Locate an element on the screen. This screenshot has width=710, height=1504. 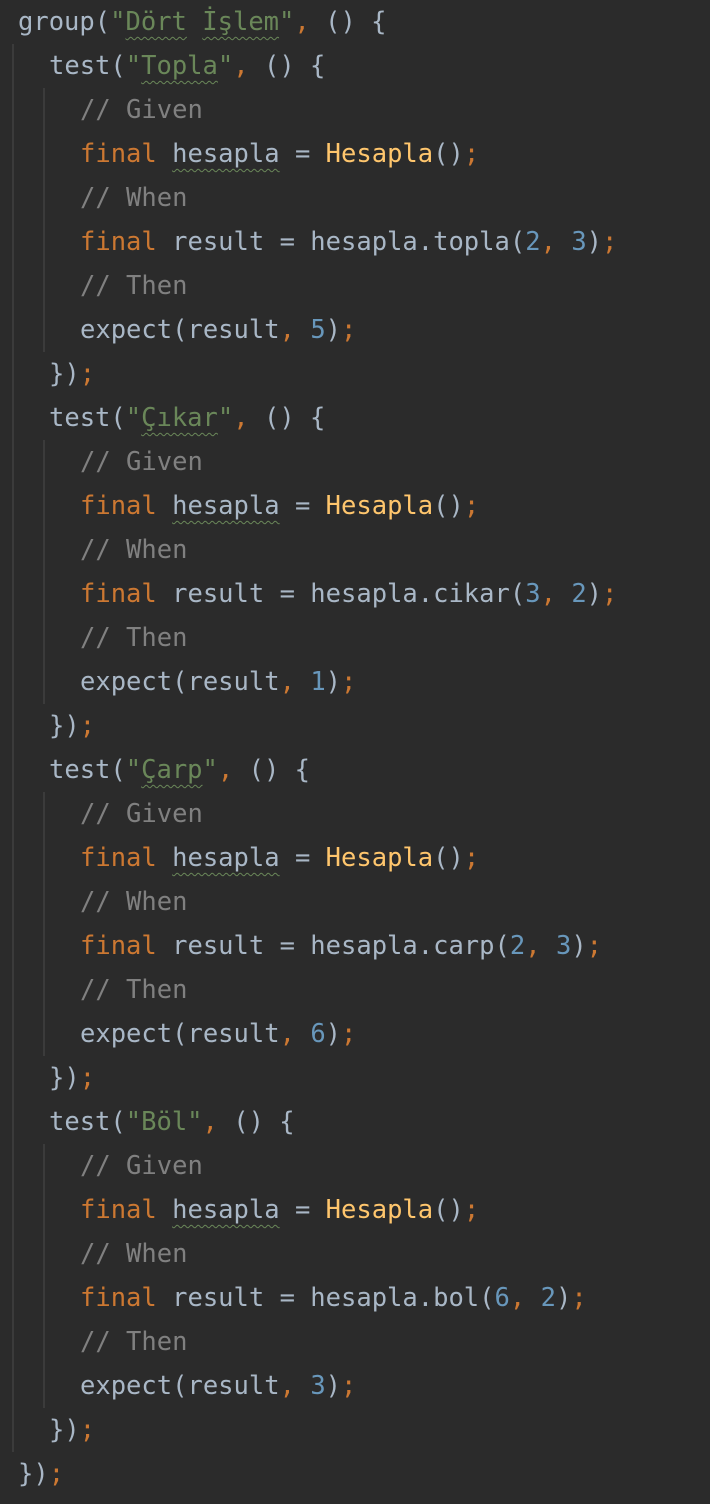
code-token: 2 is located at coordinates (517, 946).